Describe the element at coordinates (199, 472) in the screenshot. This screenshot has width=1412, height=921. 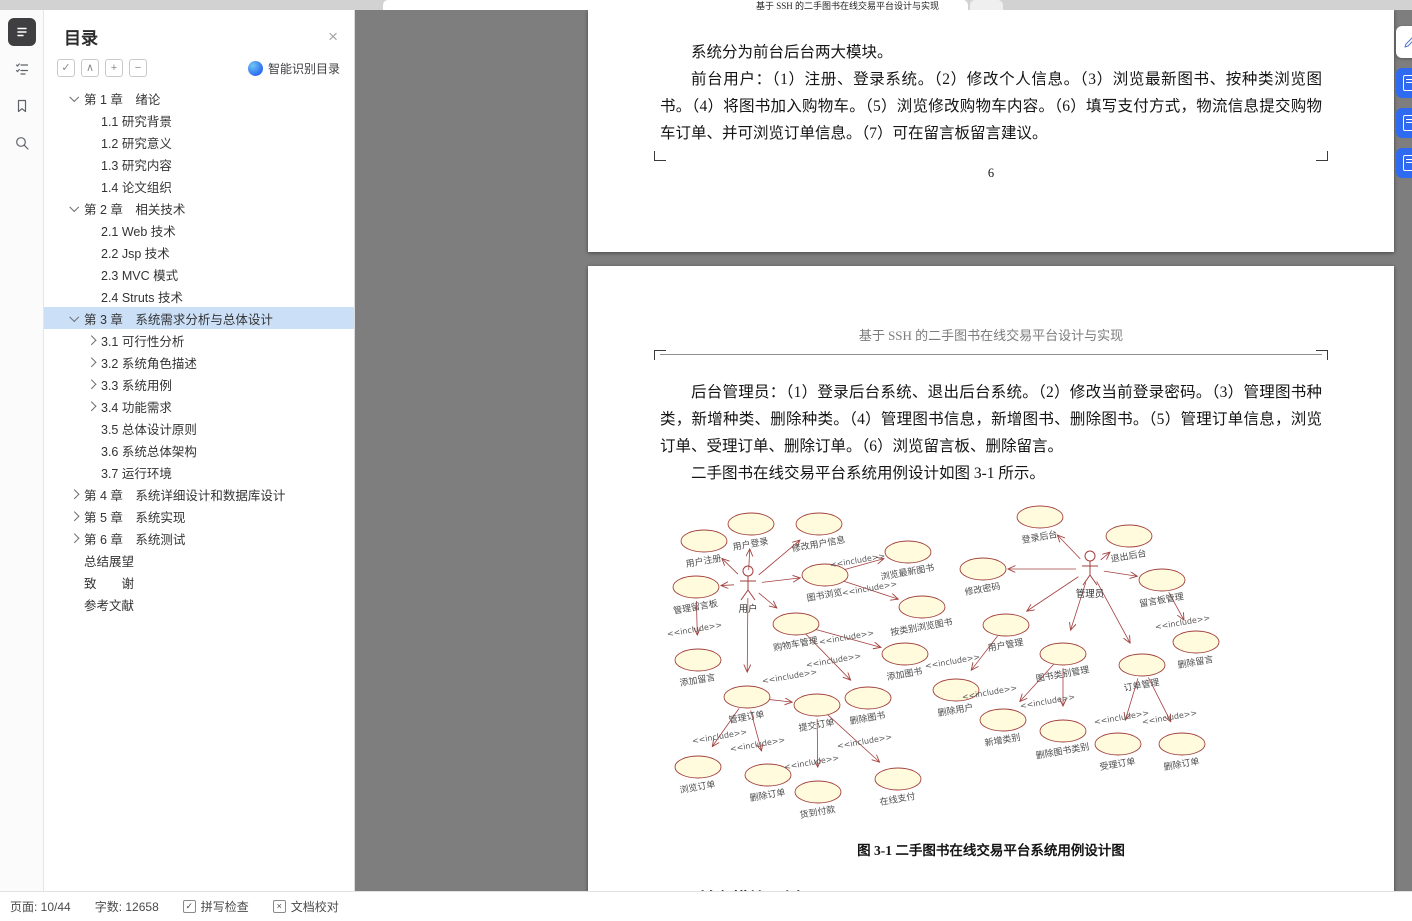
I see `toc-item: 3.7 运行环境` at that location.